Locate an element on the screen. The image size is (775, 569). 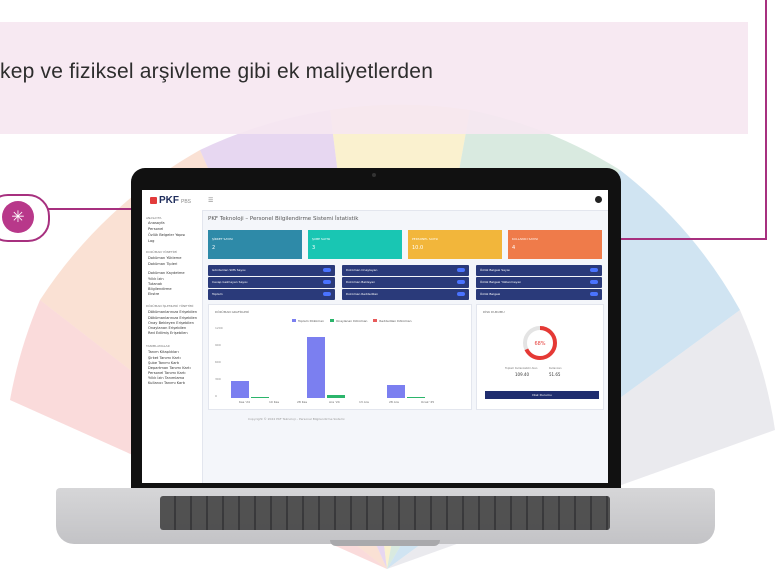
sidebar-item: Onaylanan Erişebilen is located at coordinates (167, 328).